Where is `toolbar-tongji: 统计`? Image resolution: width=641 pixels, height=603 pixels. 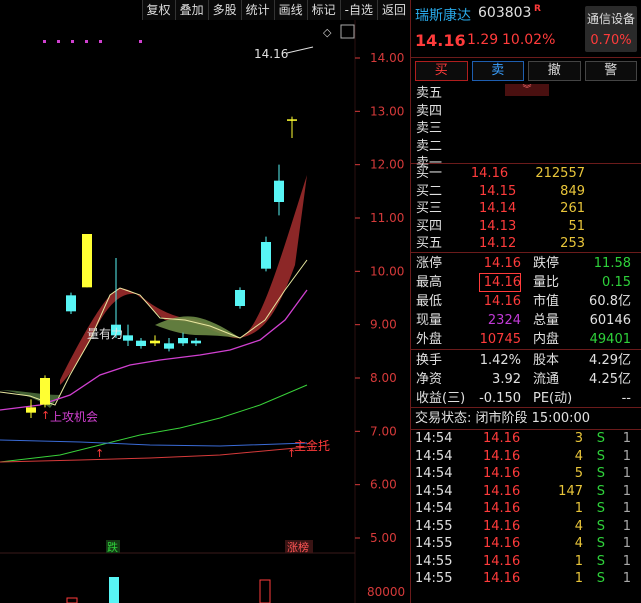 toolbar-tongji: 统计 is located at coordinates (257, 10).